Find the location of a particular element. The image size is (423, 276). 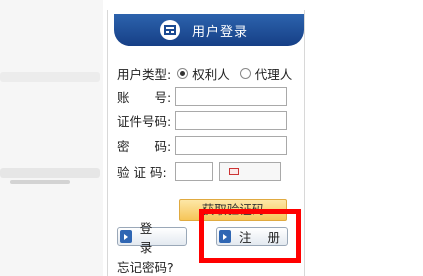

captcha-row: 验 证 码: is located at coordinates (199, 171).